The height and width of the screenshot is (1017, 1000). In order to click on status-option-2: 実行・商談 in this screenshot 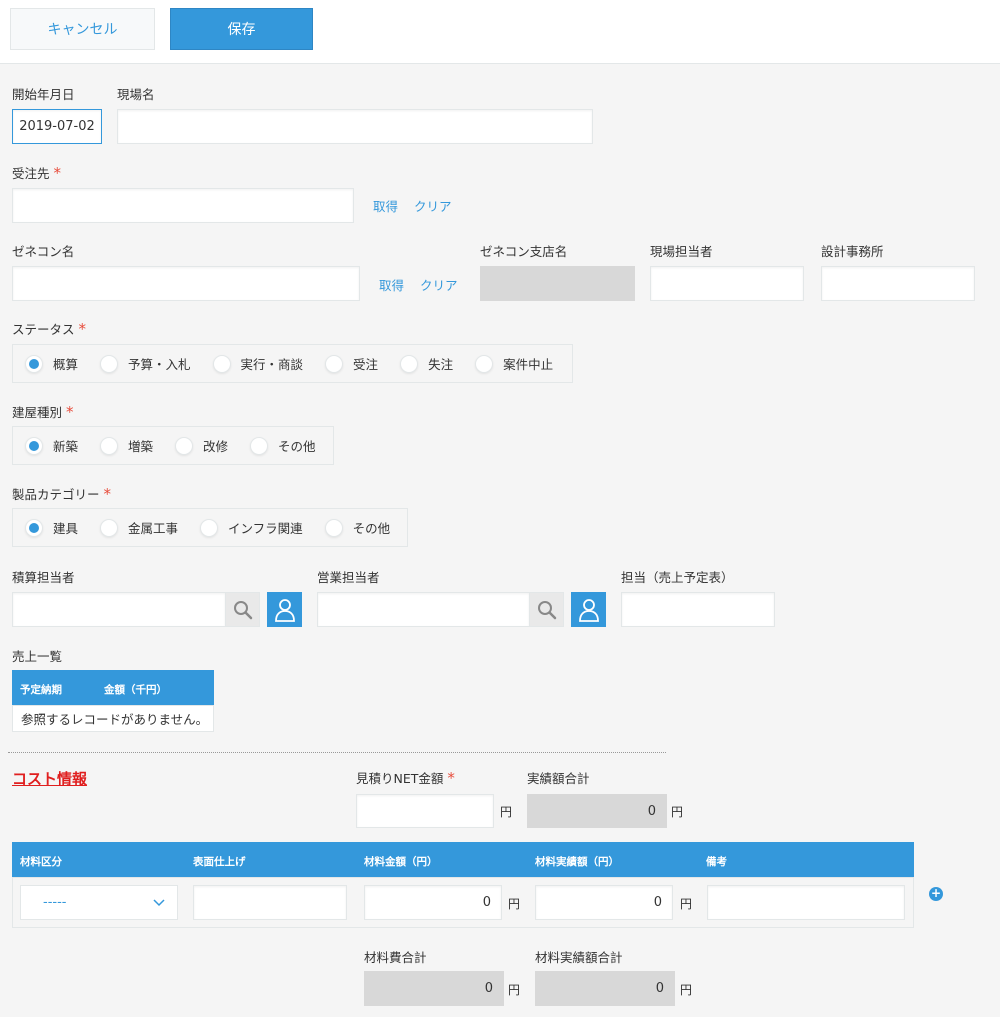, I will do `click(258, 363)`.